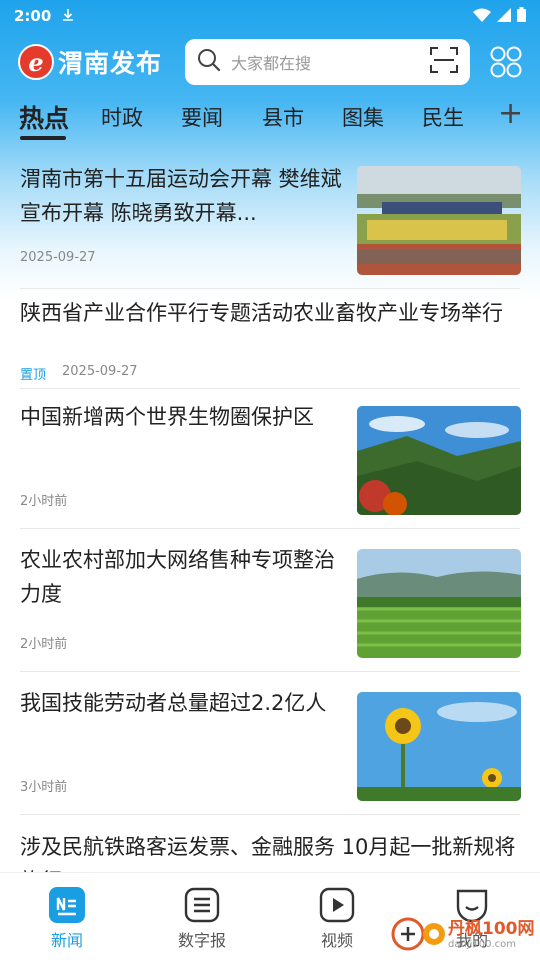  I want to click on nav-news: 新闻, so click(67, 919).